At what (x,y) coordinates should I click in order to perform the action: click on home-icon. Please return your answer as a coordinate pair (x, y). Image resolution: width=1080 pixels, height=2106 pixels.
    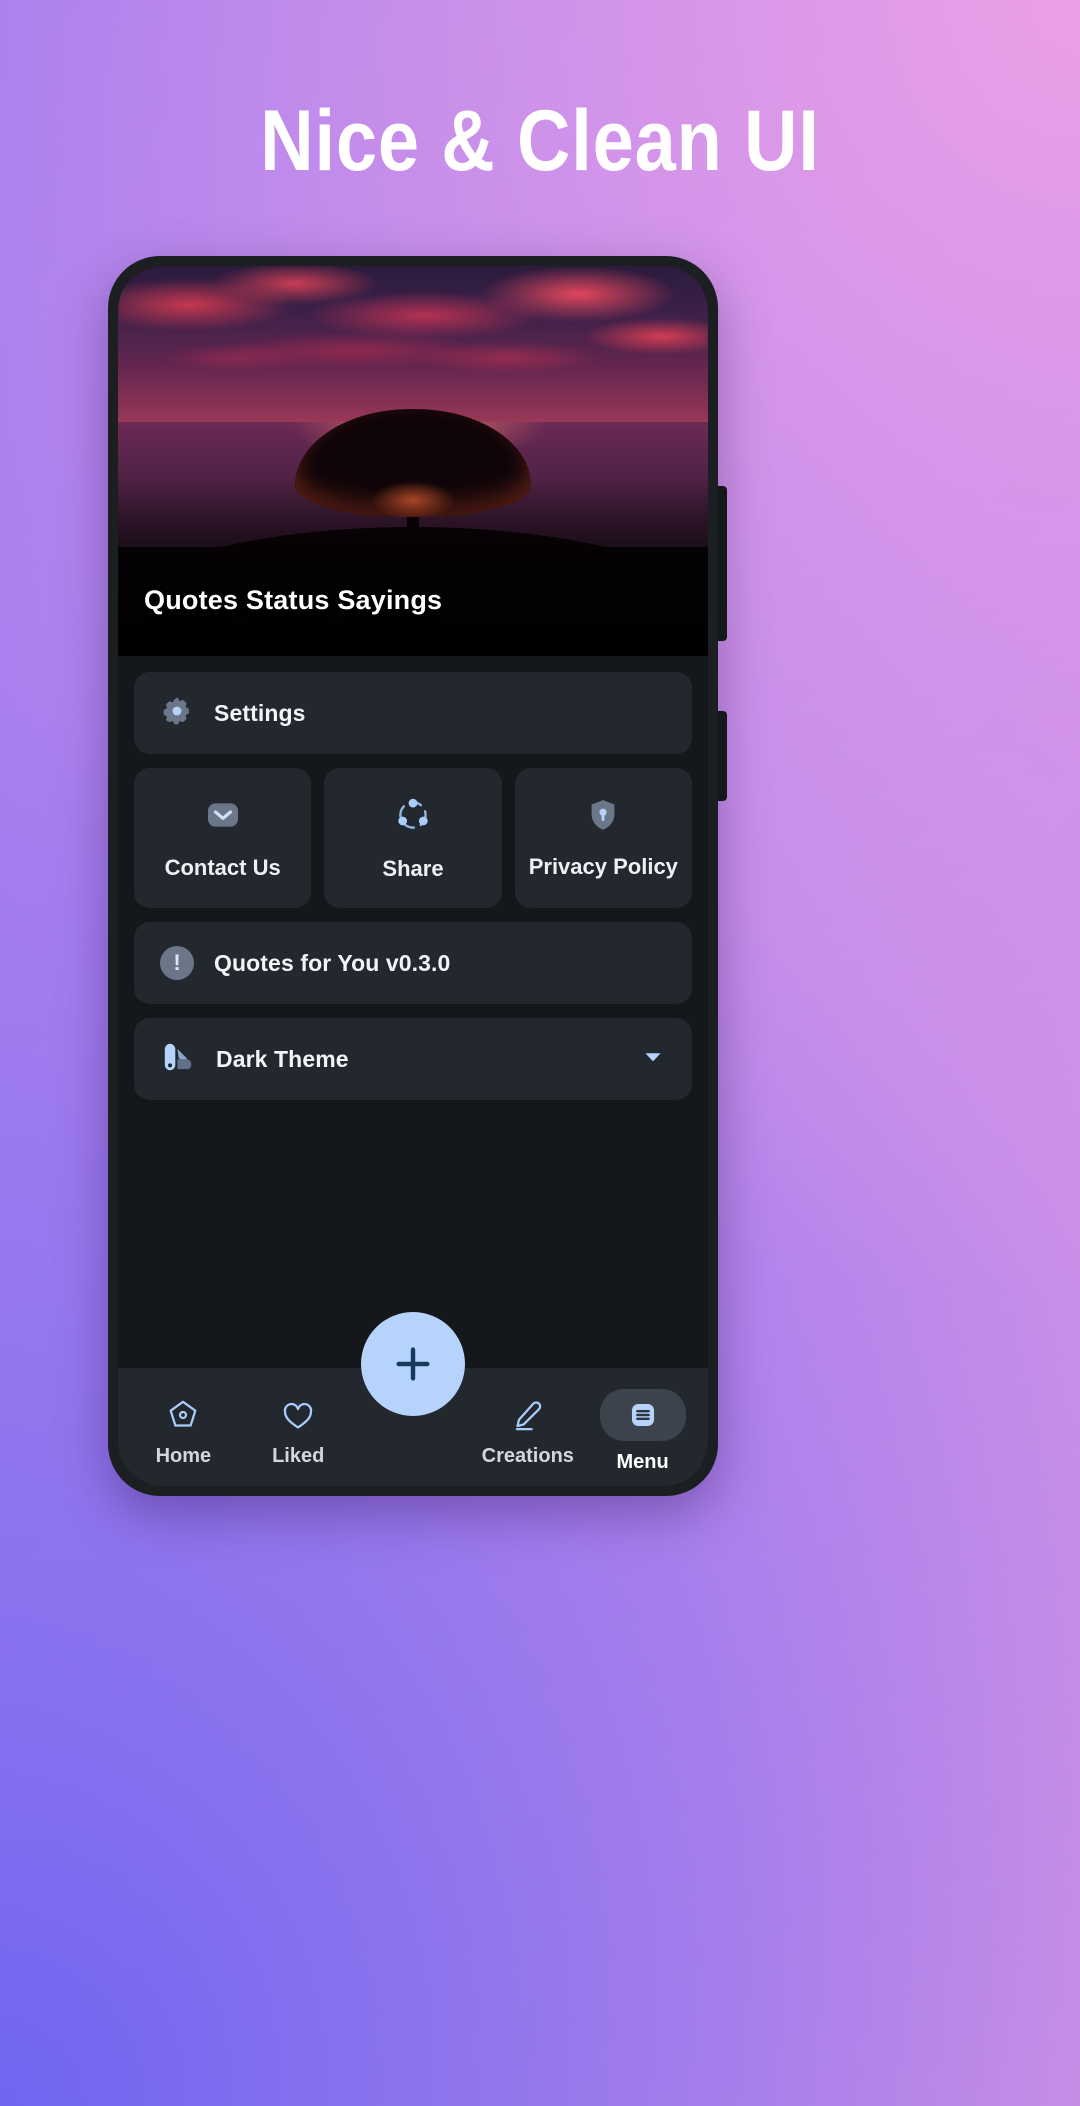
    Looking at the image, I should click on (183, 1415).